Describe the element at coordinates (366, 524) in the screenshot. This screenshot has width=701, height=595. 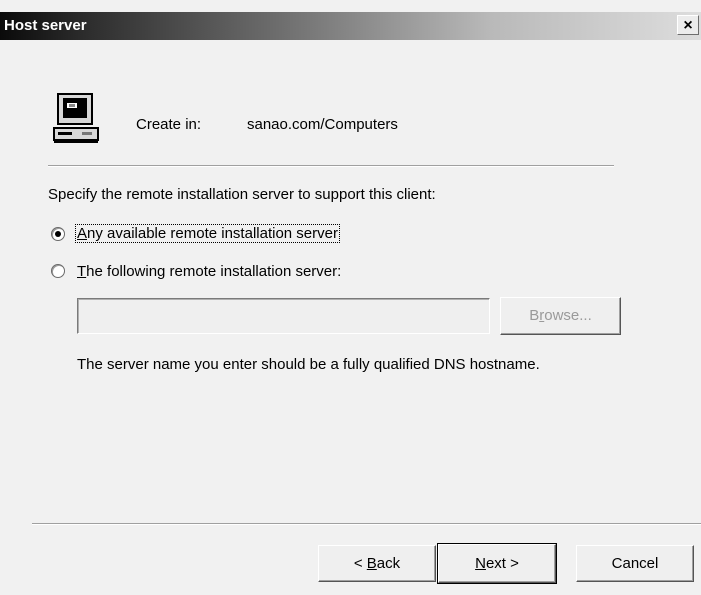
I see `footer-divider` at that location.